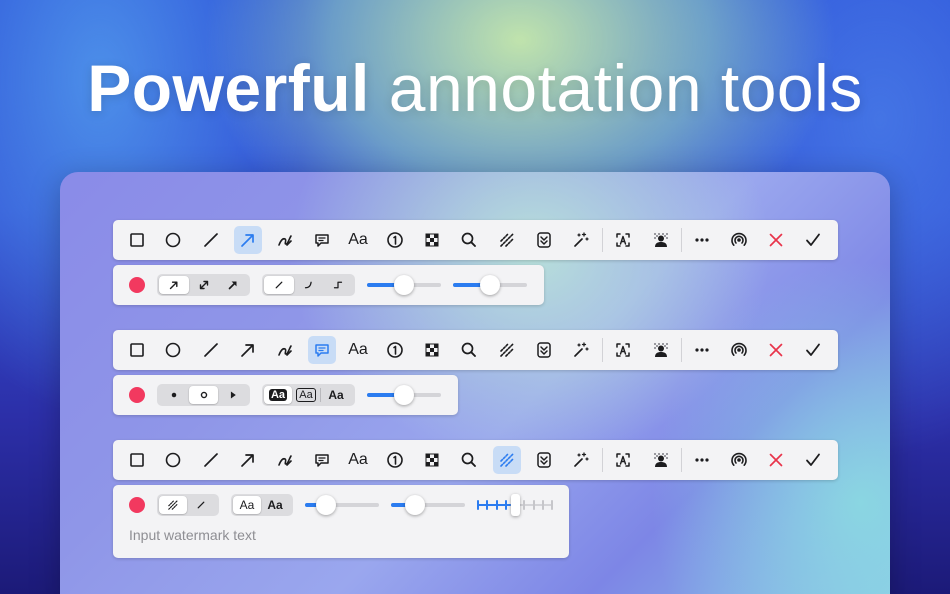 This screenshot has width=950, height=594. Describe the element at coordinates (342, 505) in the screenshot. I see `watermark-size-slider` at that location.